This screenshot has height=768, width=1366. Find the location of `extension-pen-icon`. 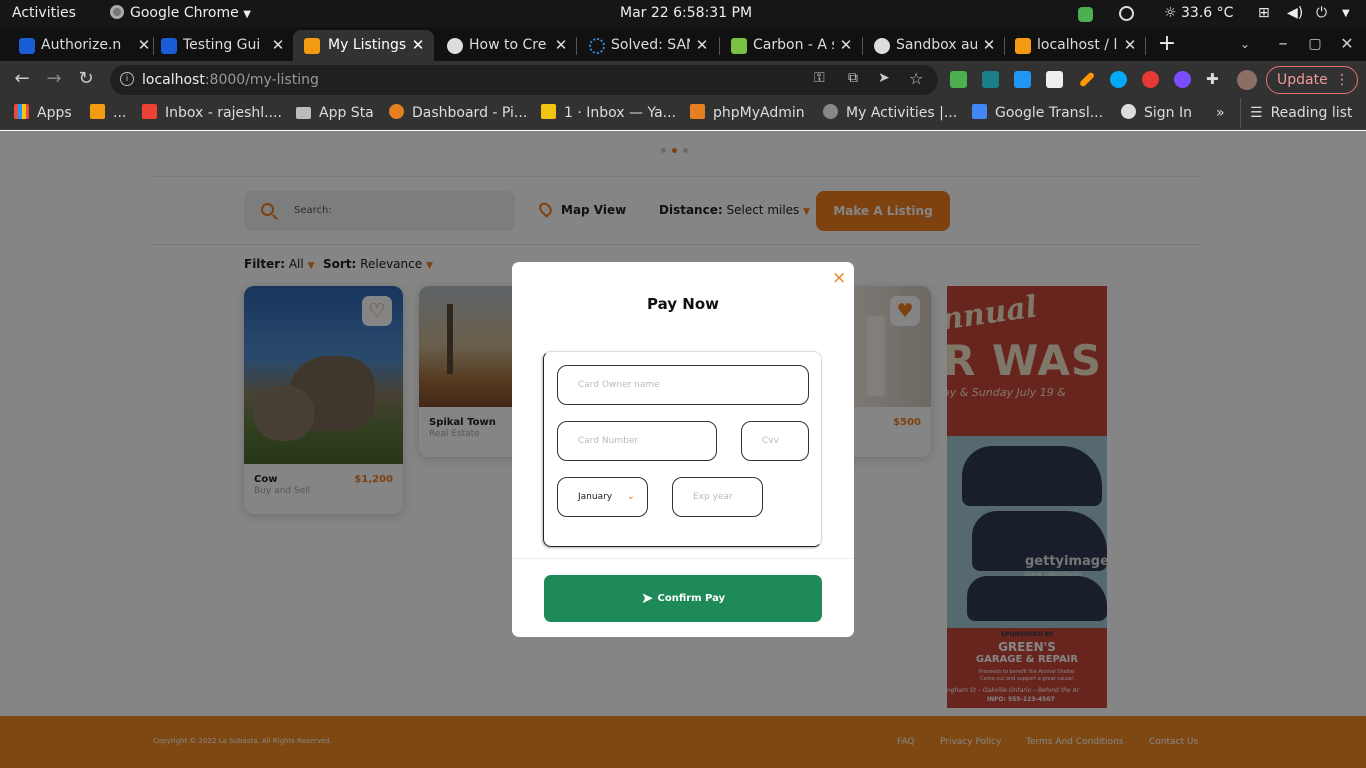

extension-pen-icon is located at coordinates (1087, 79).